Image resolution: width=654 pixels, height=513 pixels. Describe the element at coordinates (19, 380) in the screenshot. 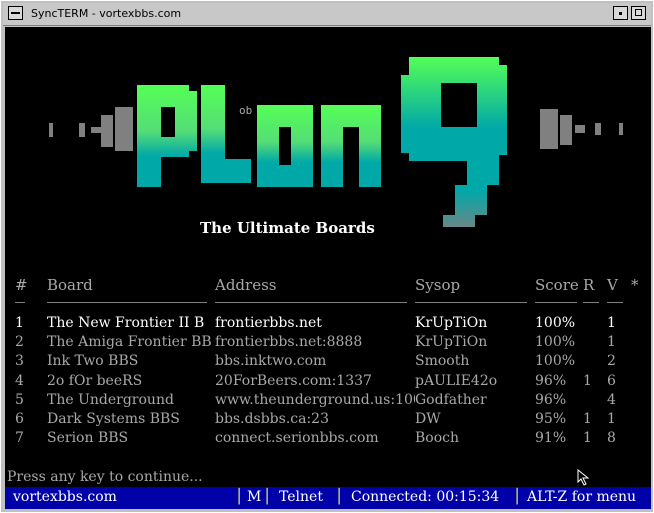

I see `row-number: 4` at that location.